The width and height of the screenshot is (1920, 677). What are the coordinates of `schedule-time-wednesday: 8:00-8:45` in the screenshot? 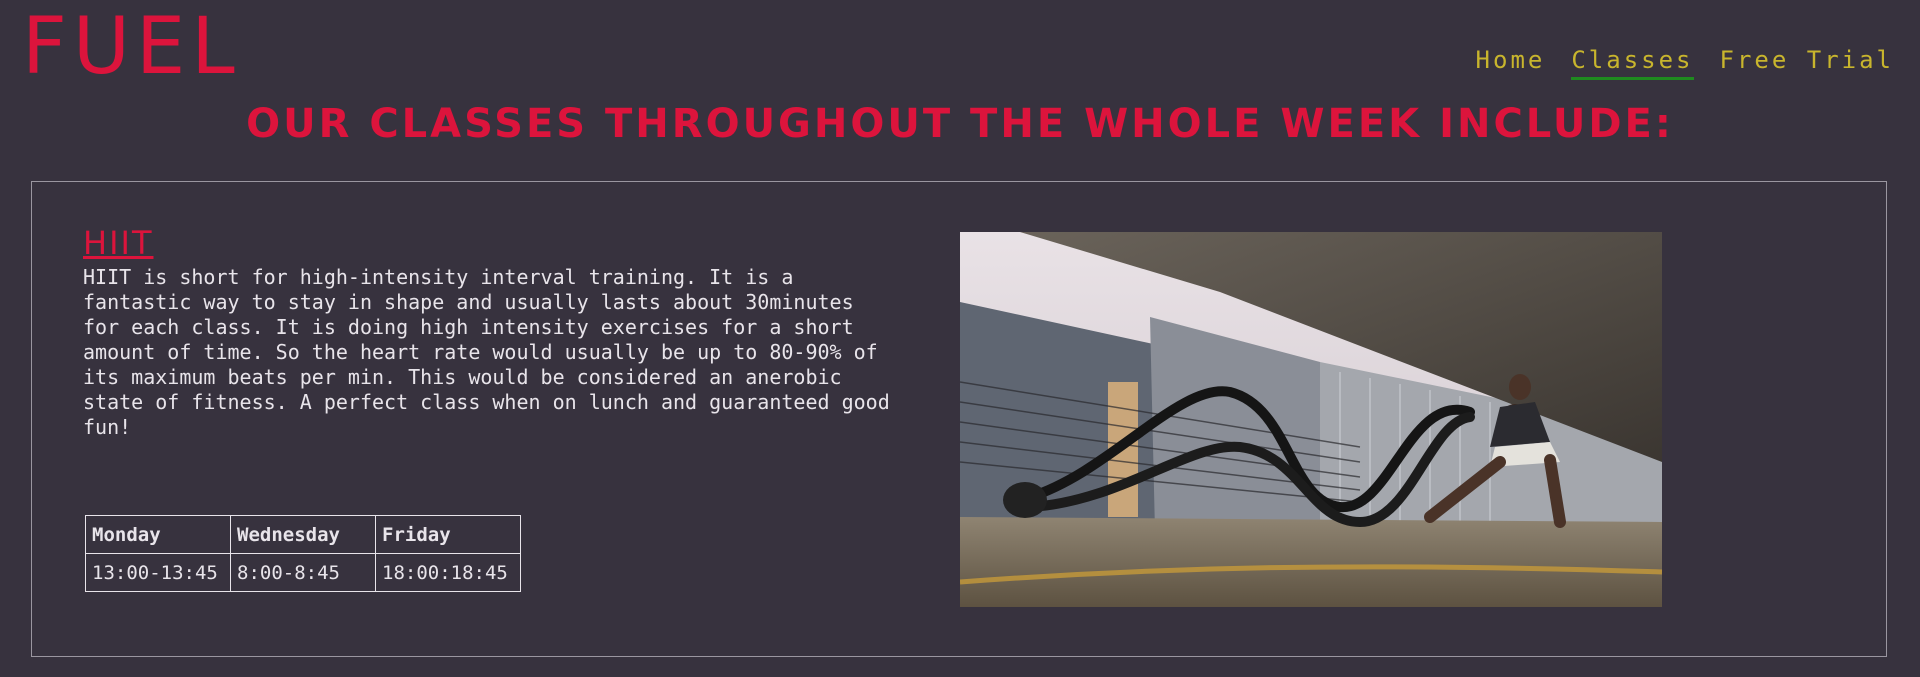 It's located at (303, 572).